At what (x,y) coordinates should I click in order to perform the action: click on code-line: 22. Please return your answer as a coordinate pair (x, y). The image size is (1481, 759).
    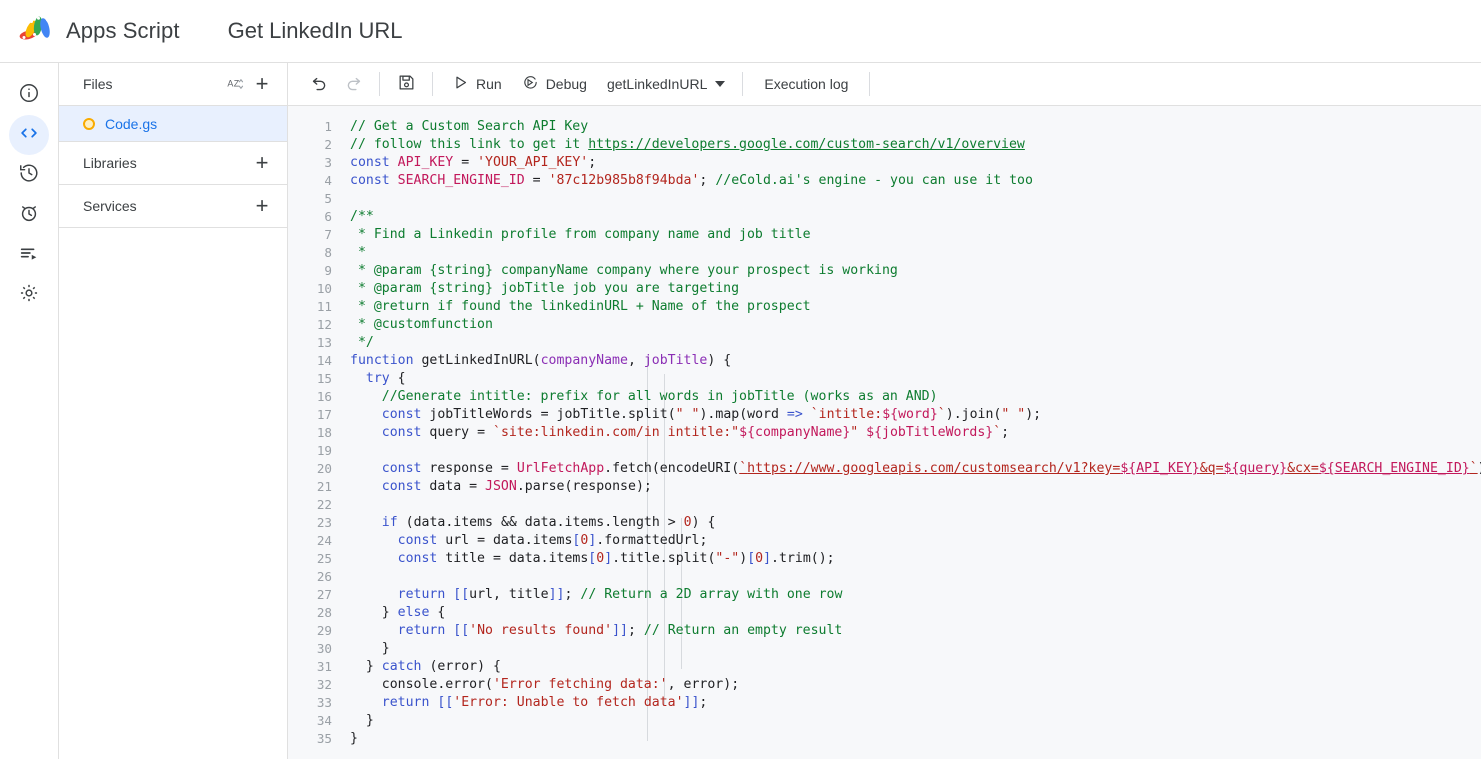
    Looking at the image, I should click on (884, 505).